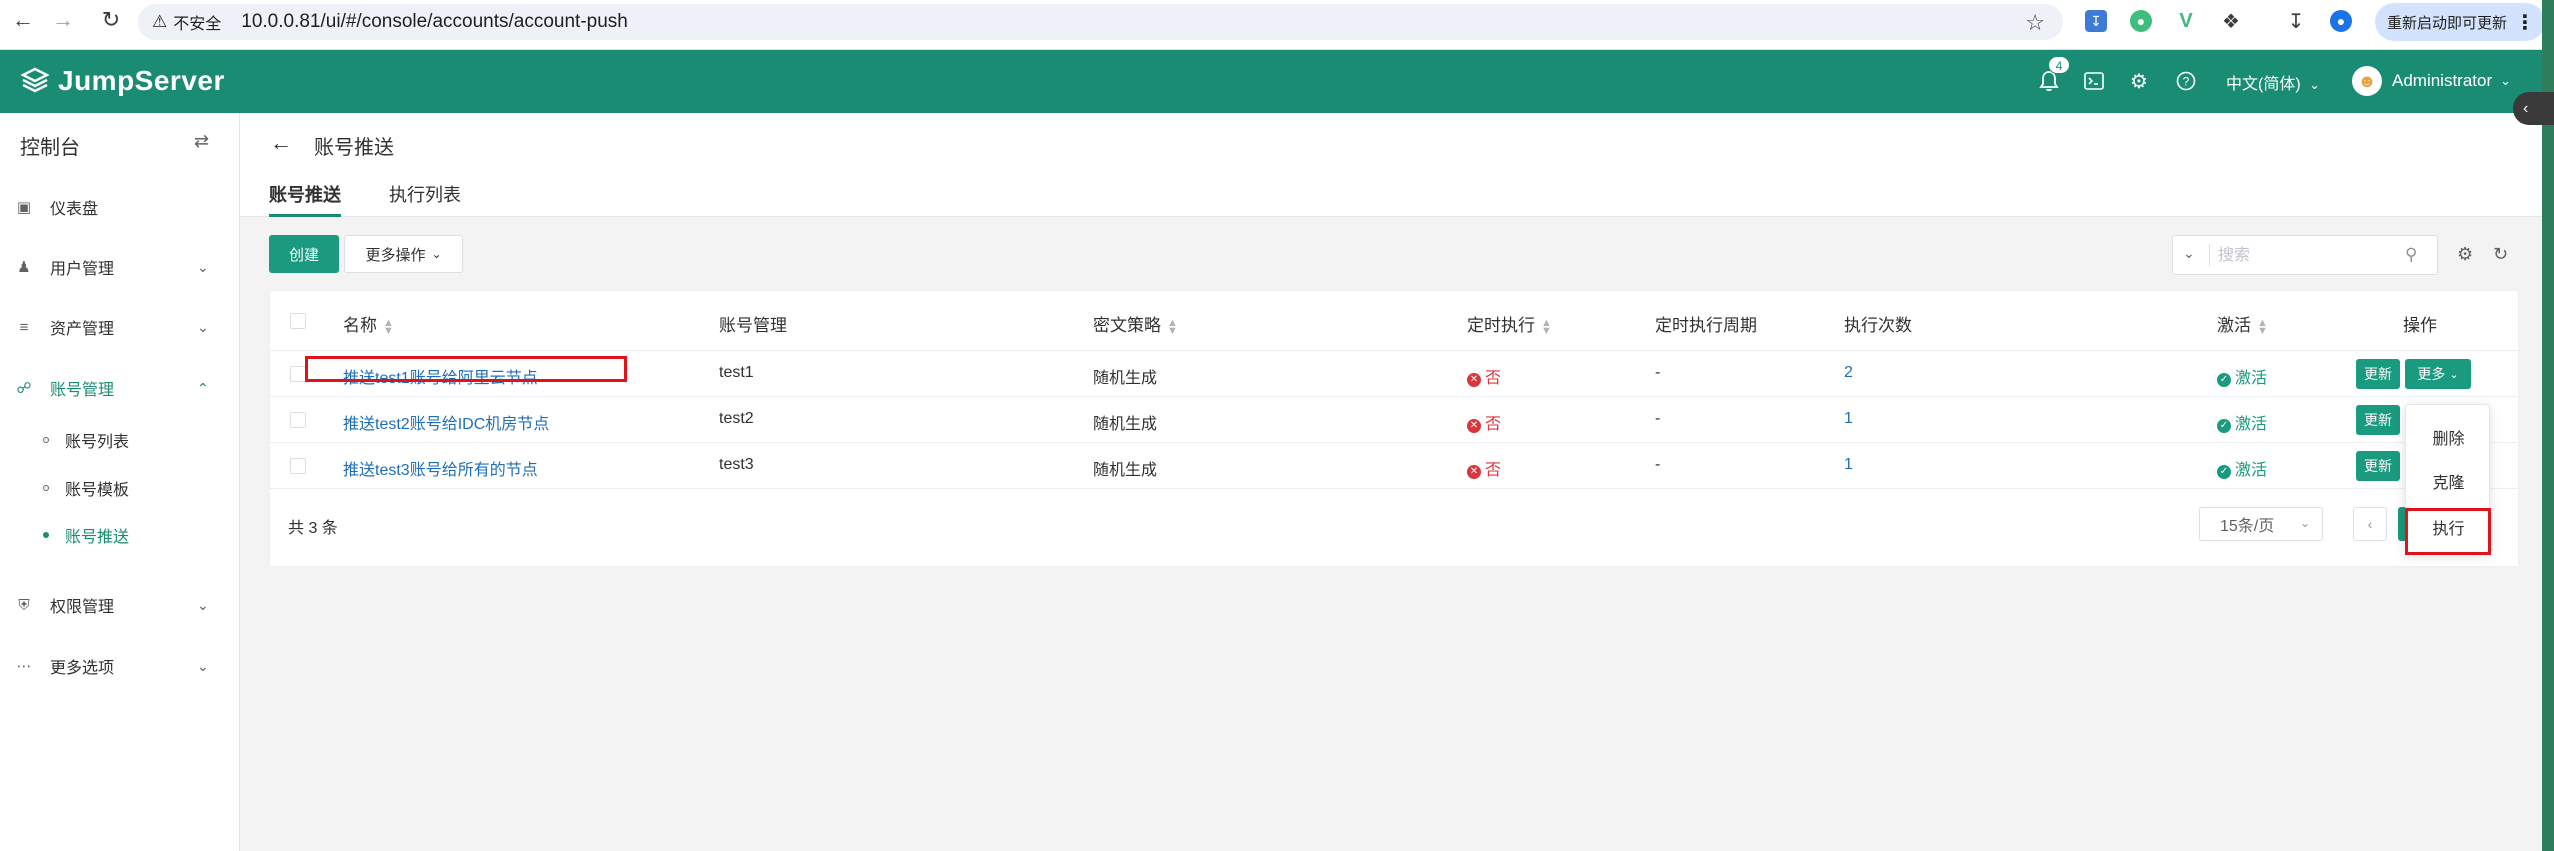 This screenshot has width=2554, height=851. I want to click on sidebar-item-permissions: ⛨ 权限管理 ⌄, so click(120, 605).